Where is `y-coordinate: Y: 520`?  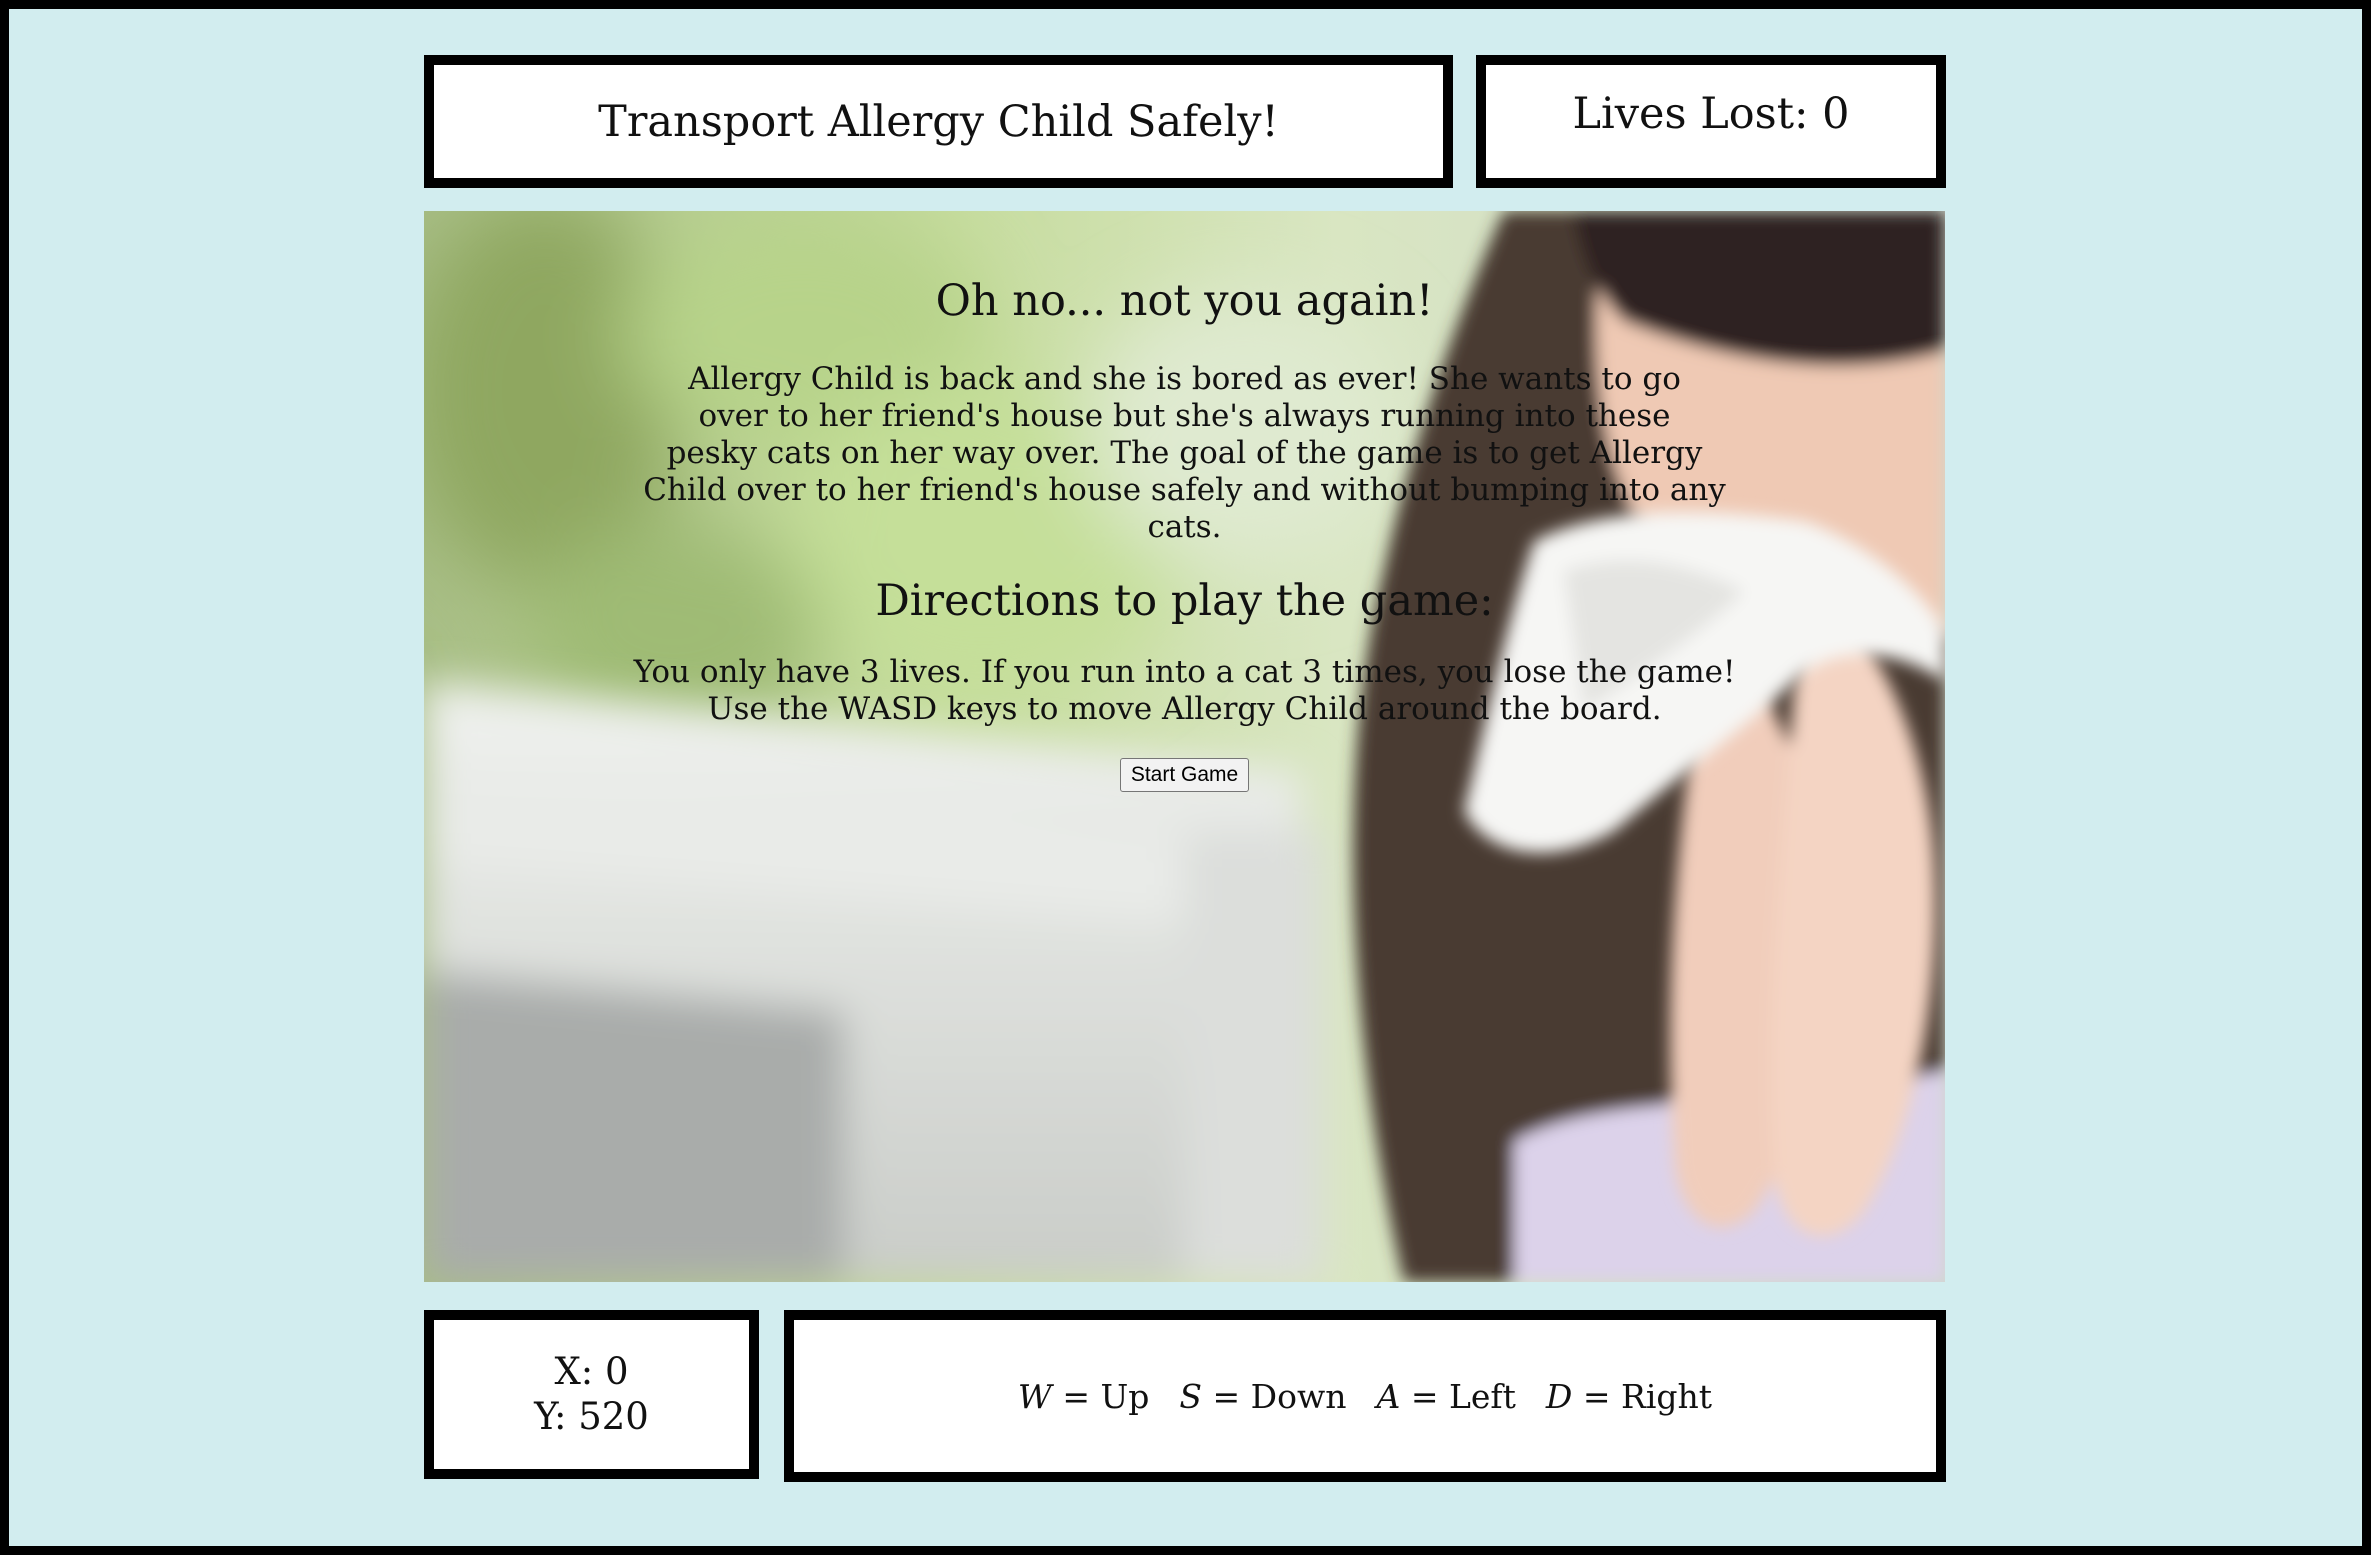 y-coordinate: Y: 520 is located at coordinates (591, 1416).